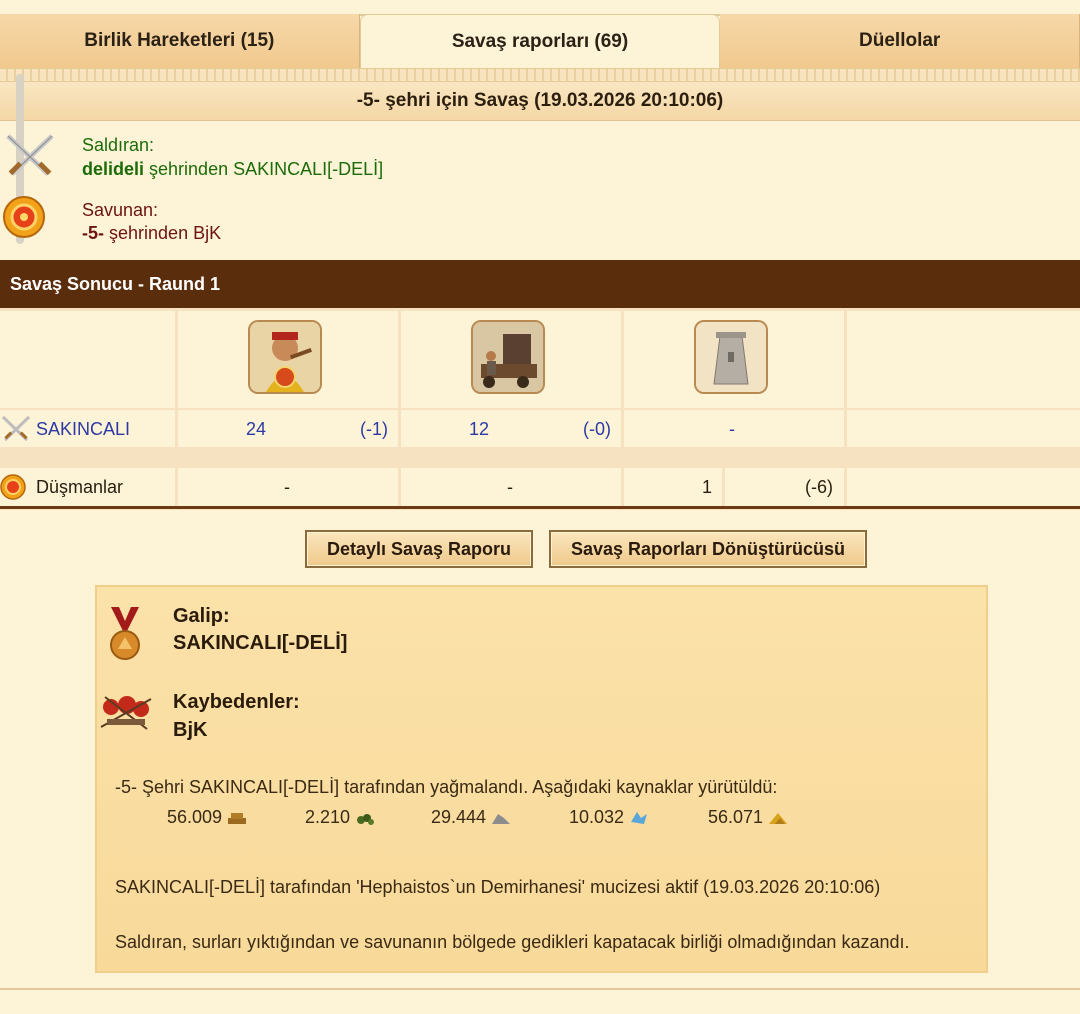  What do you see at coordinates (328, 817) in the screenshot?
I see `wine-amount: 2.210` at bounding box center [328, 817].